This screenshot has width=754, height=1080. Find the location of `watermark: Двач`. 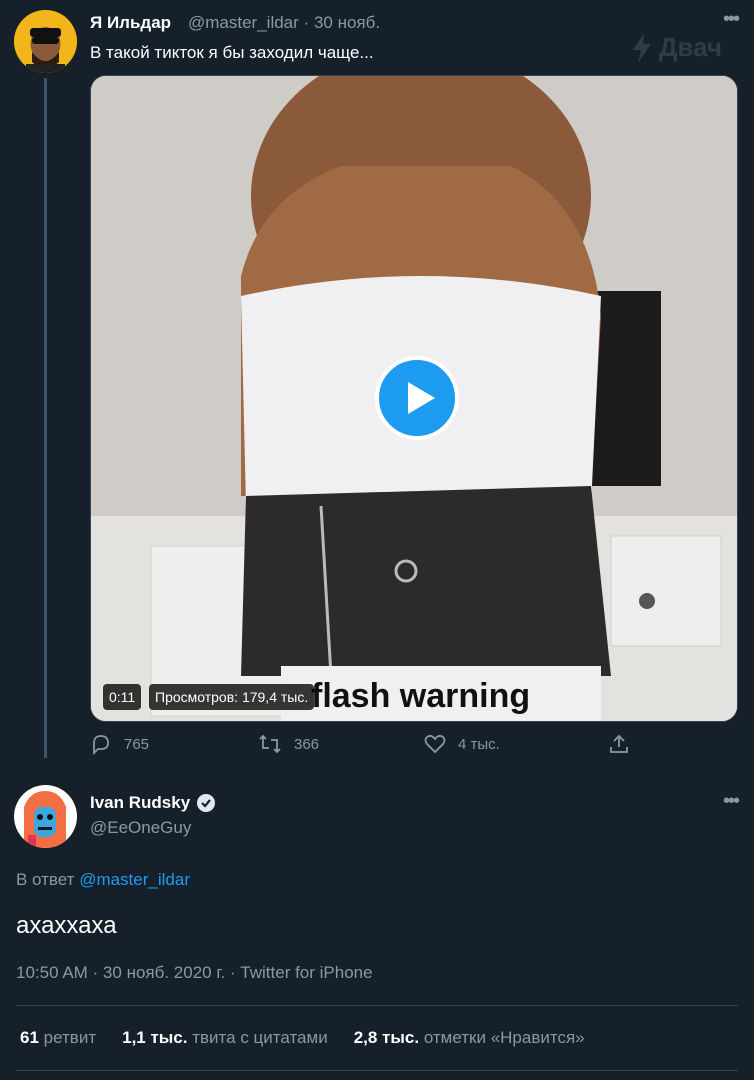

watermark: Двач is located at coordinates (676, 47).